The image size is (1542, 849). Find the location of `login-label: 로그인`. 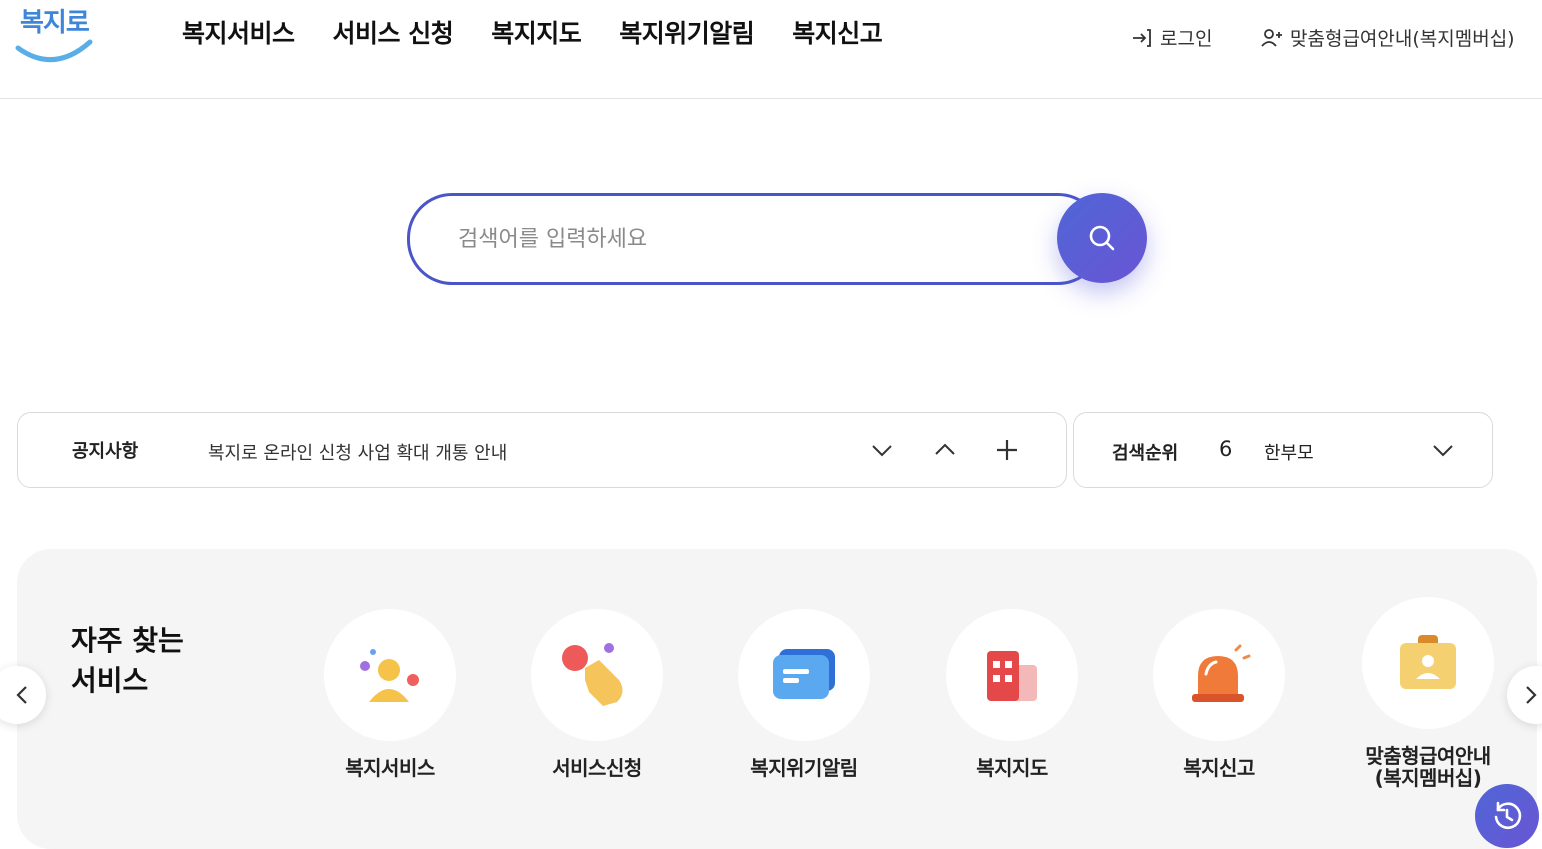

login-label: 로그인 is located at coordinates (1186, 39).